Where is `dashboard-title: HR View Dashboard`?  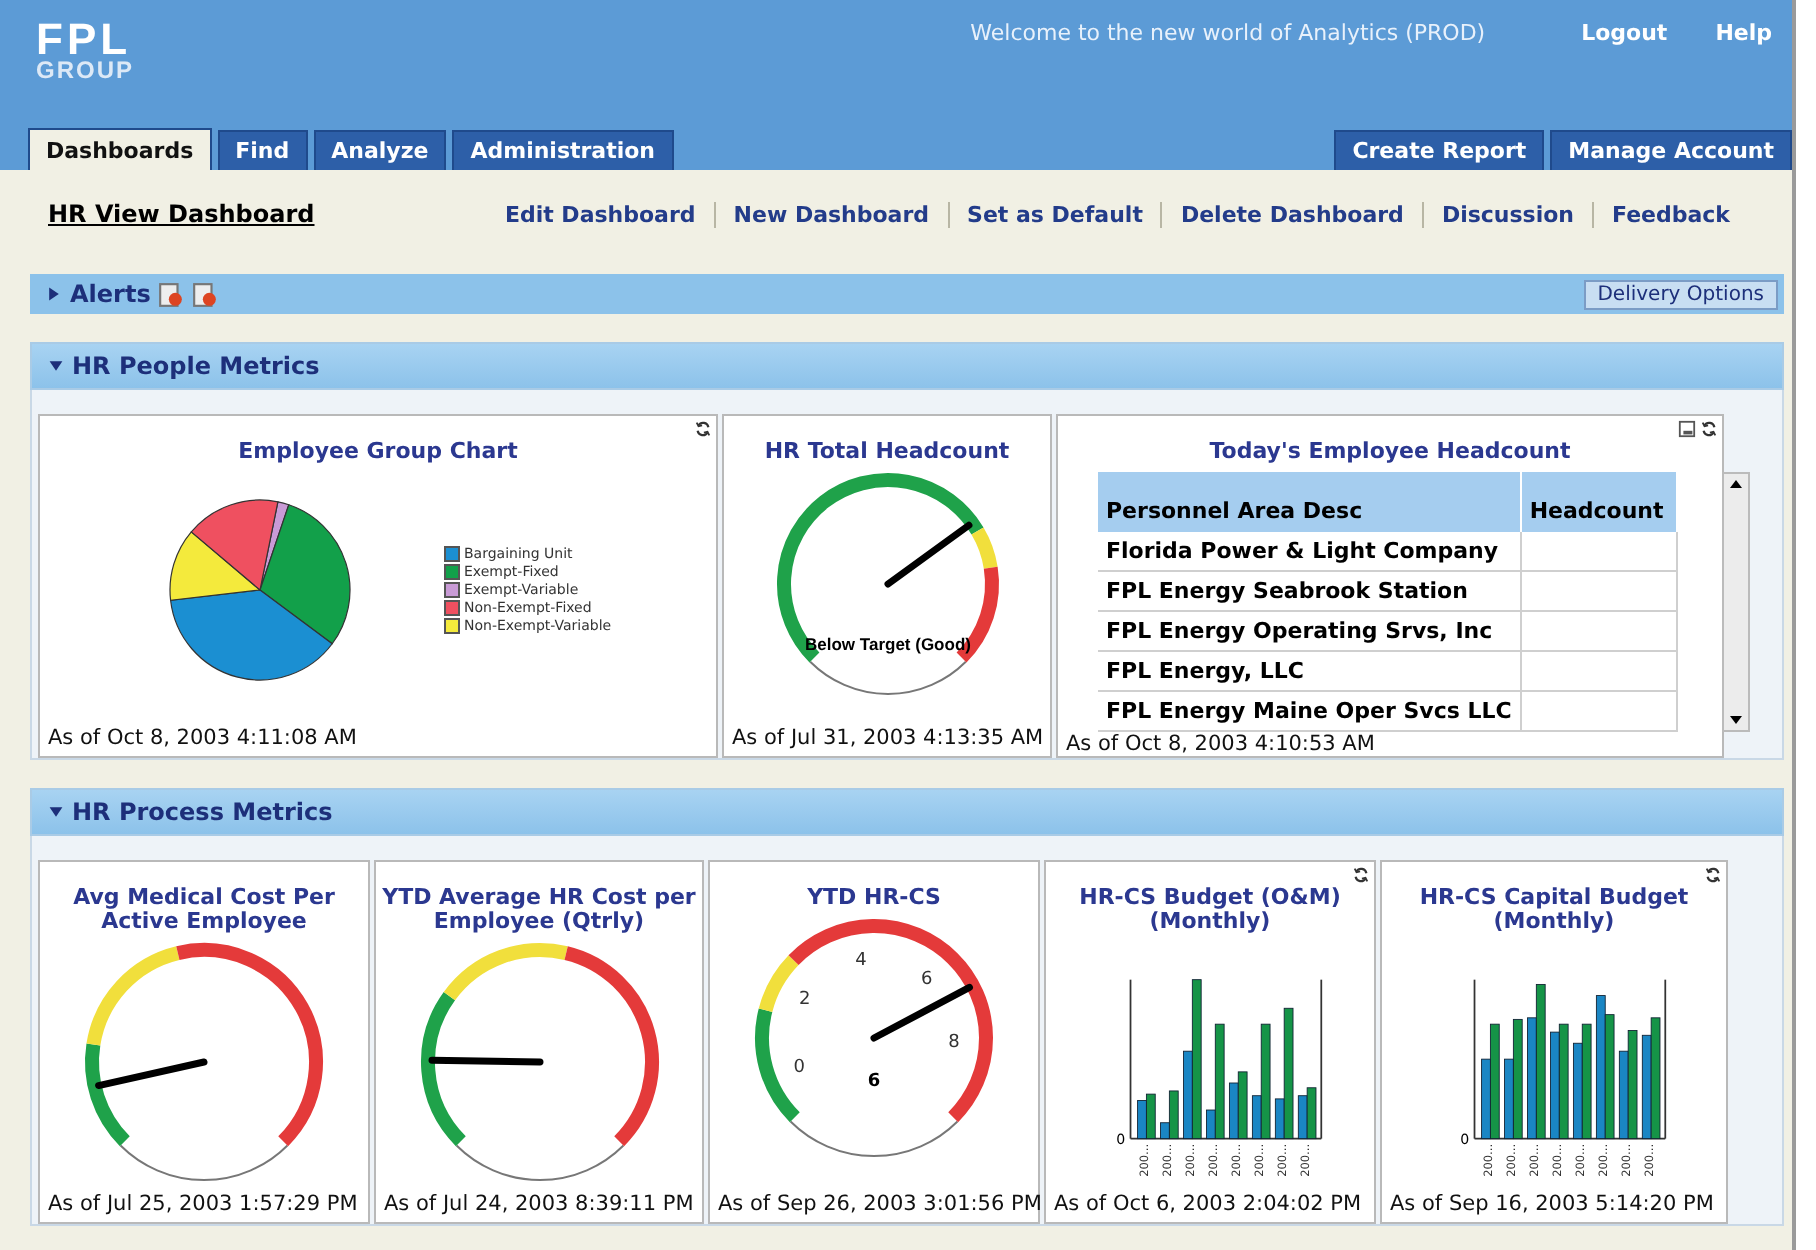
dashboard-title: HR View Dashboard is located at coordinates (181, 214).